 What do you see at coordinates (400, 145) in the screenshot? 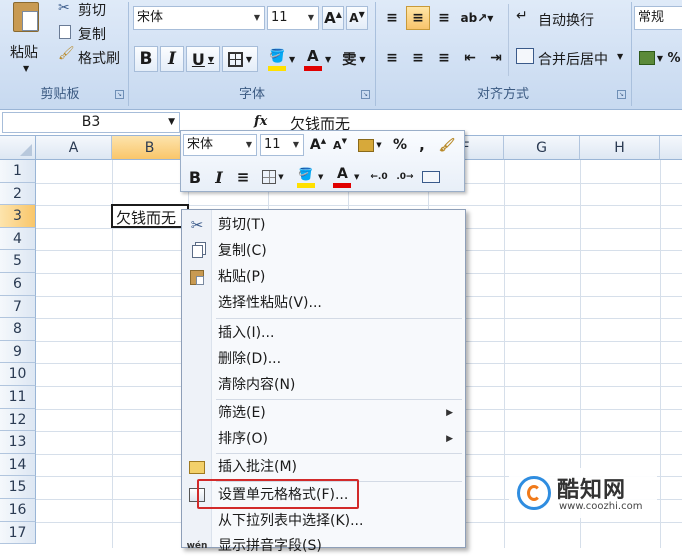
I see `mini-percent-button: %` at bounding box center [400, 145].